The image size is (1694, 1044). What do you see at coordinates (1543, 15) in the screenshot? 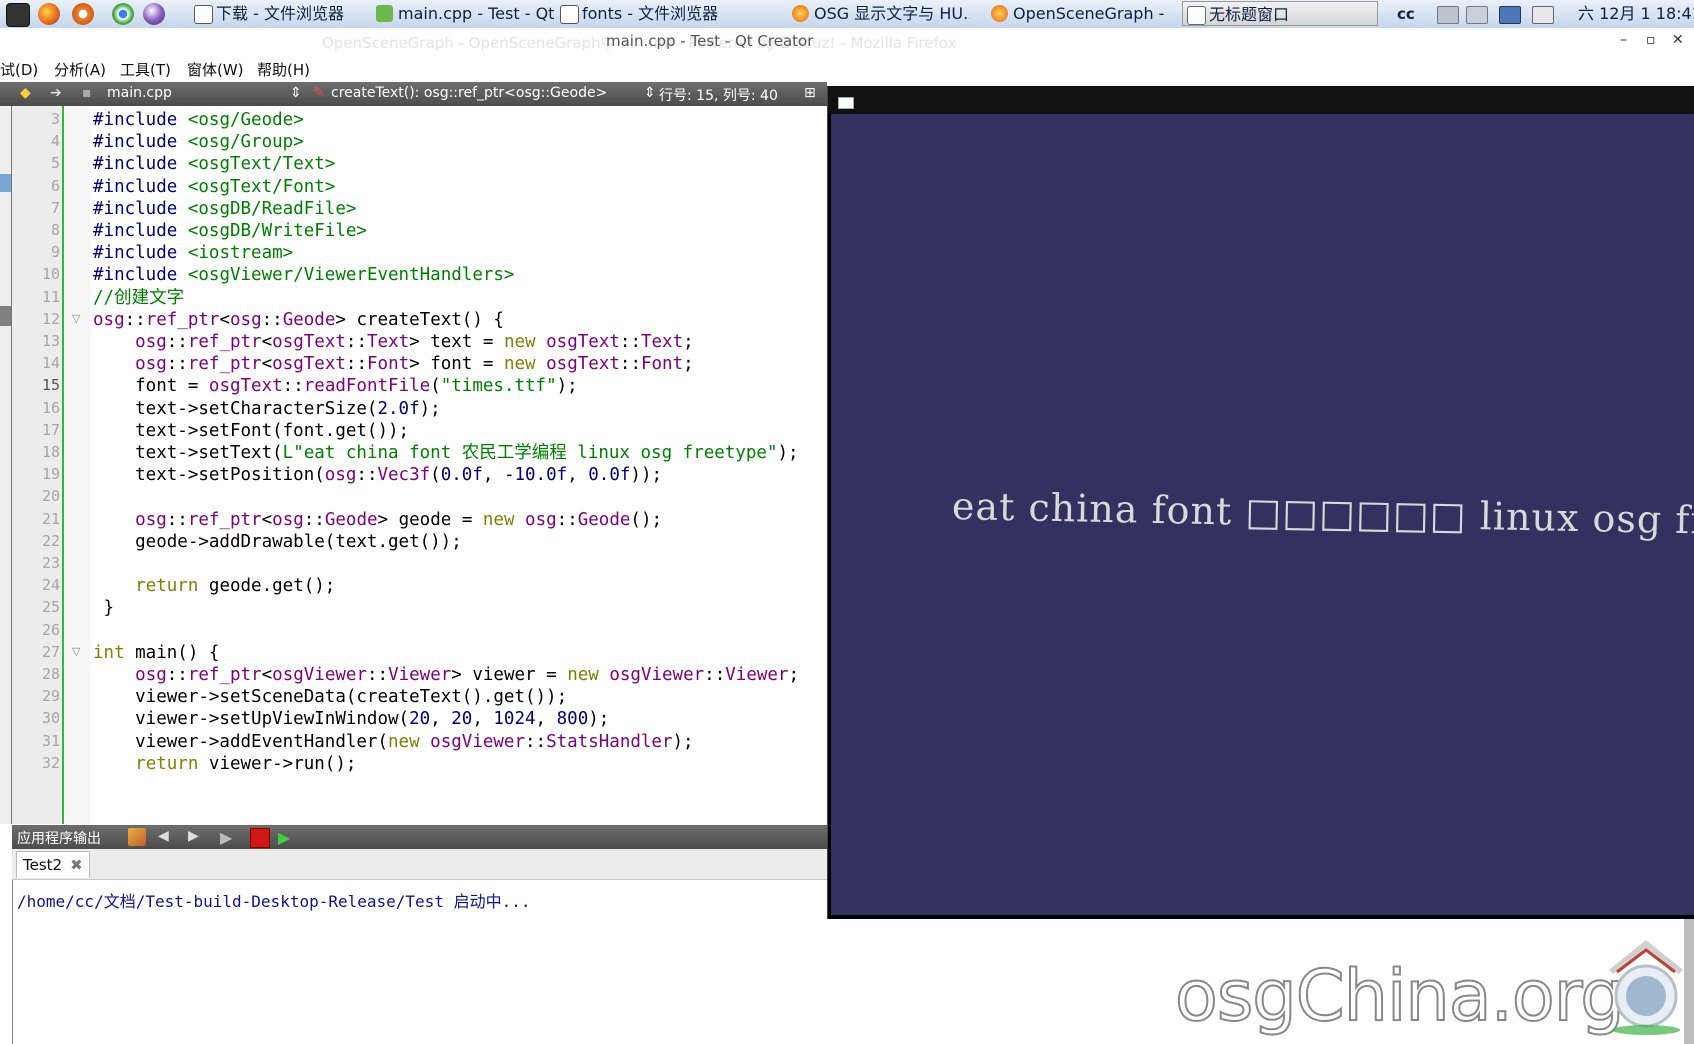
I see `clipboard-icon` at bounding box center [1543, 15].